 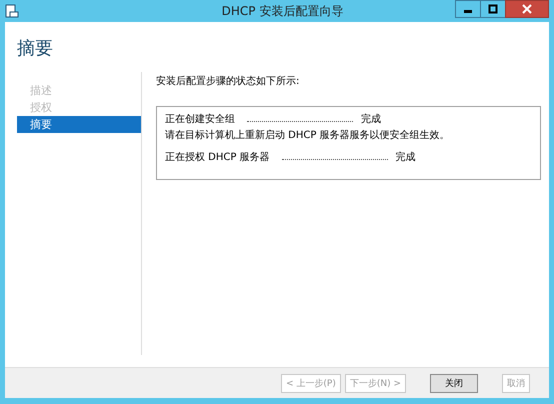 I want to click on wizard-button: 关闭, so click(x=454, y=383).